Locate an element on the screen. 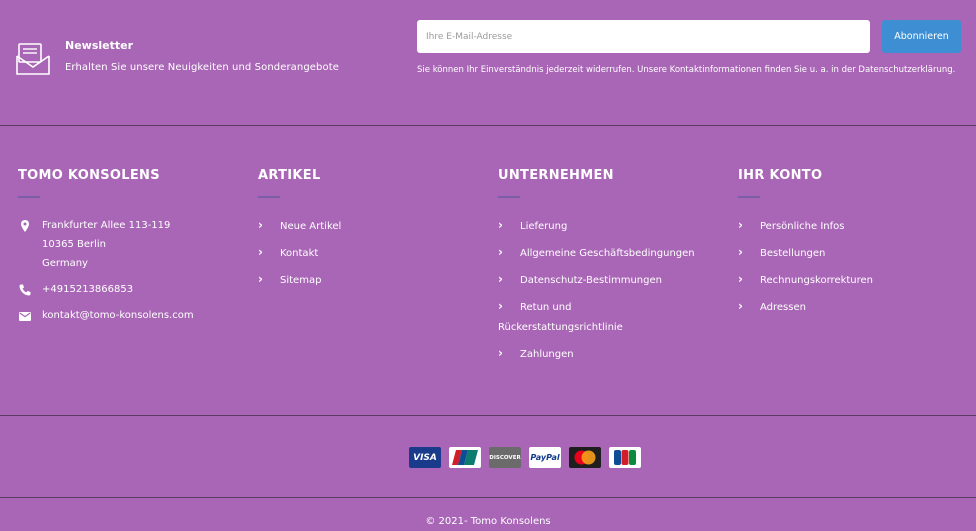 The height and width of the screenshot is (531, 976). footer-link-label: Neue Artikel is located at coordinates (310, 226).